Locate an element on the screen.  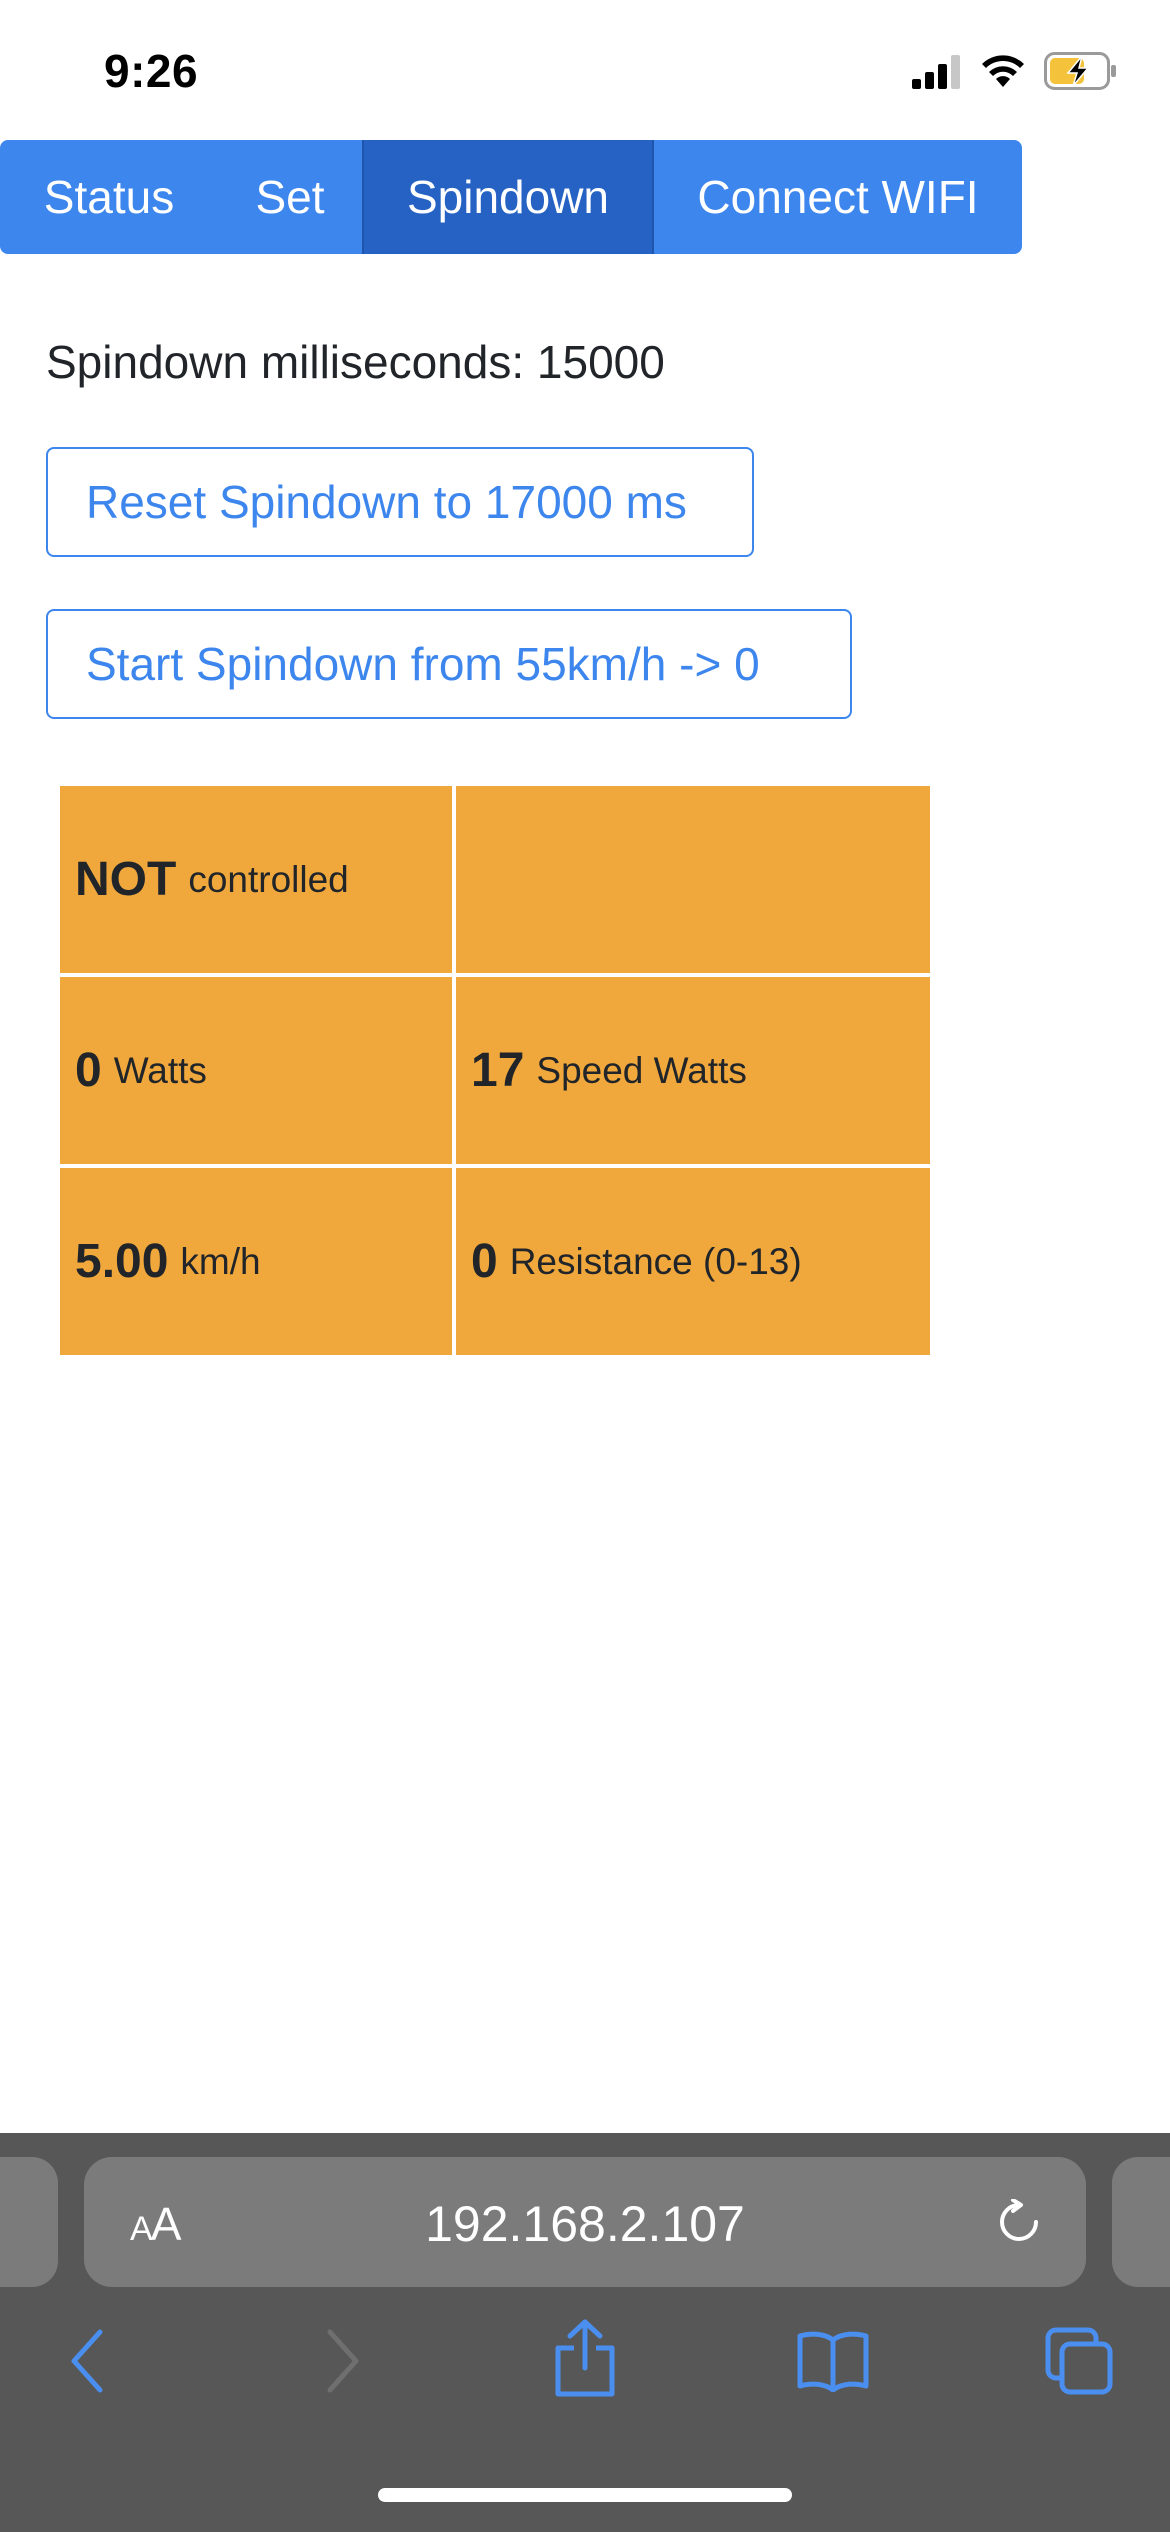
tab-connect-wifi: Connect WIFI is located at coordinates (838, 197).